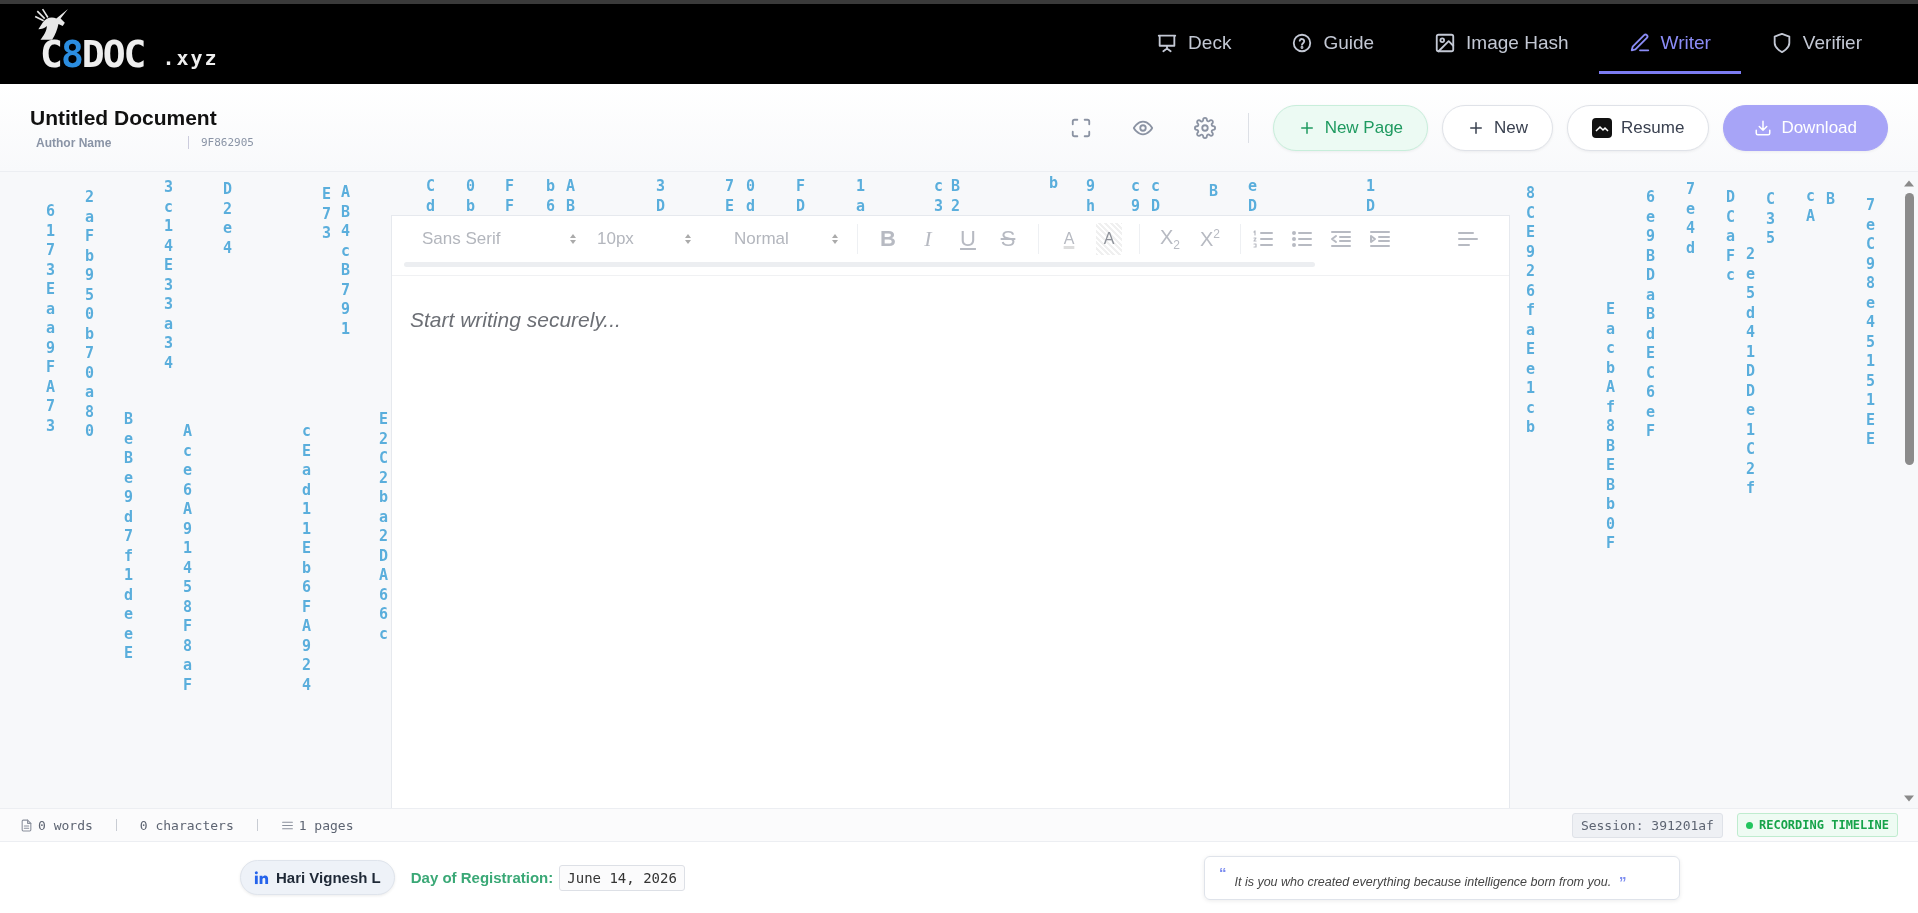  Describe the element at coordinates (955, 196) in the screenshot. I see `code-column: B2` at that location.